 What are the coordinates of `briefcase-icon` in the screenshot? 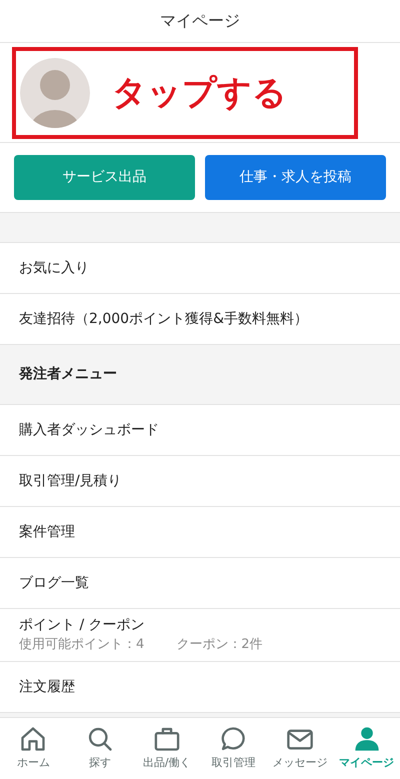 It's located at (166, 739).